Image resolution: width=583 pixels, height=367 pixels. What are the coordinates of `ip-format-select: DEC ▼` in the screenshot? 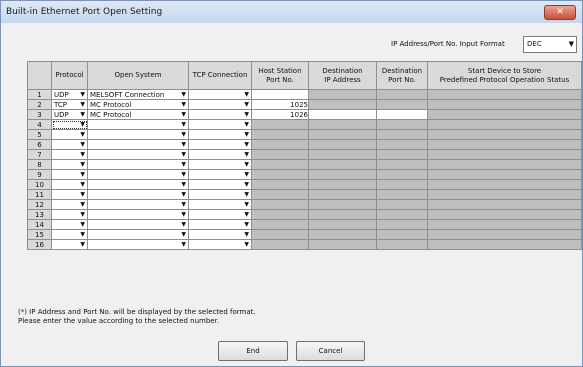 It's located at (550, 44).